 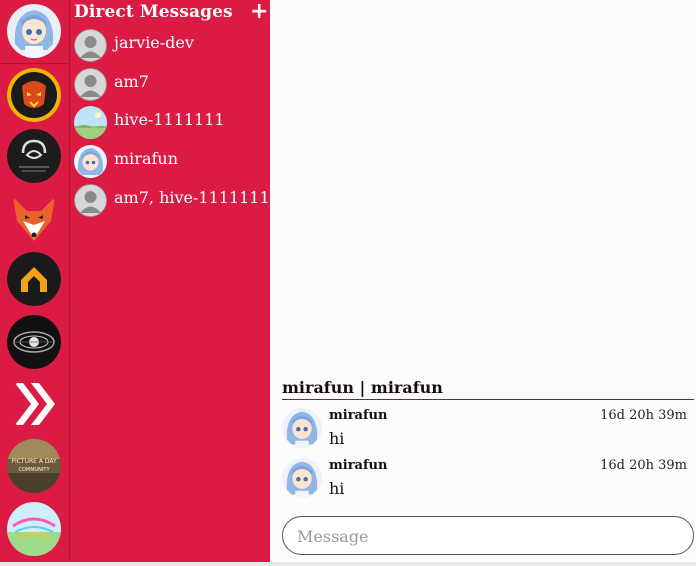 What do you see at coordinates (170, 86) in the screenshot?
I see `dm-item-am7: am7` at bounding box center [170, 86].